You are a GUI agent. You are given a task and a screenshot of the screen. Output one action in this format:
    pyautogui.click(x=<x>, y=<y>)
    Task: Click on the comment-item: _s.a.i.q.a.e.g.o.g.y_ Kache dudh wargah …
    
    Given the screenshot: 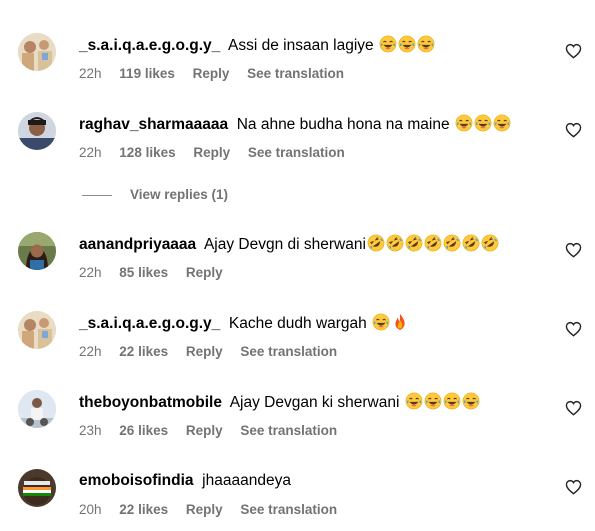 What is the action you would take?
    pyautogui.click(x=297, y=341)
    